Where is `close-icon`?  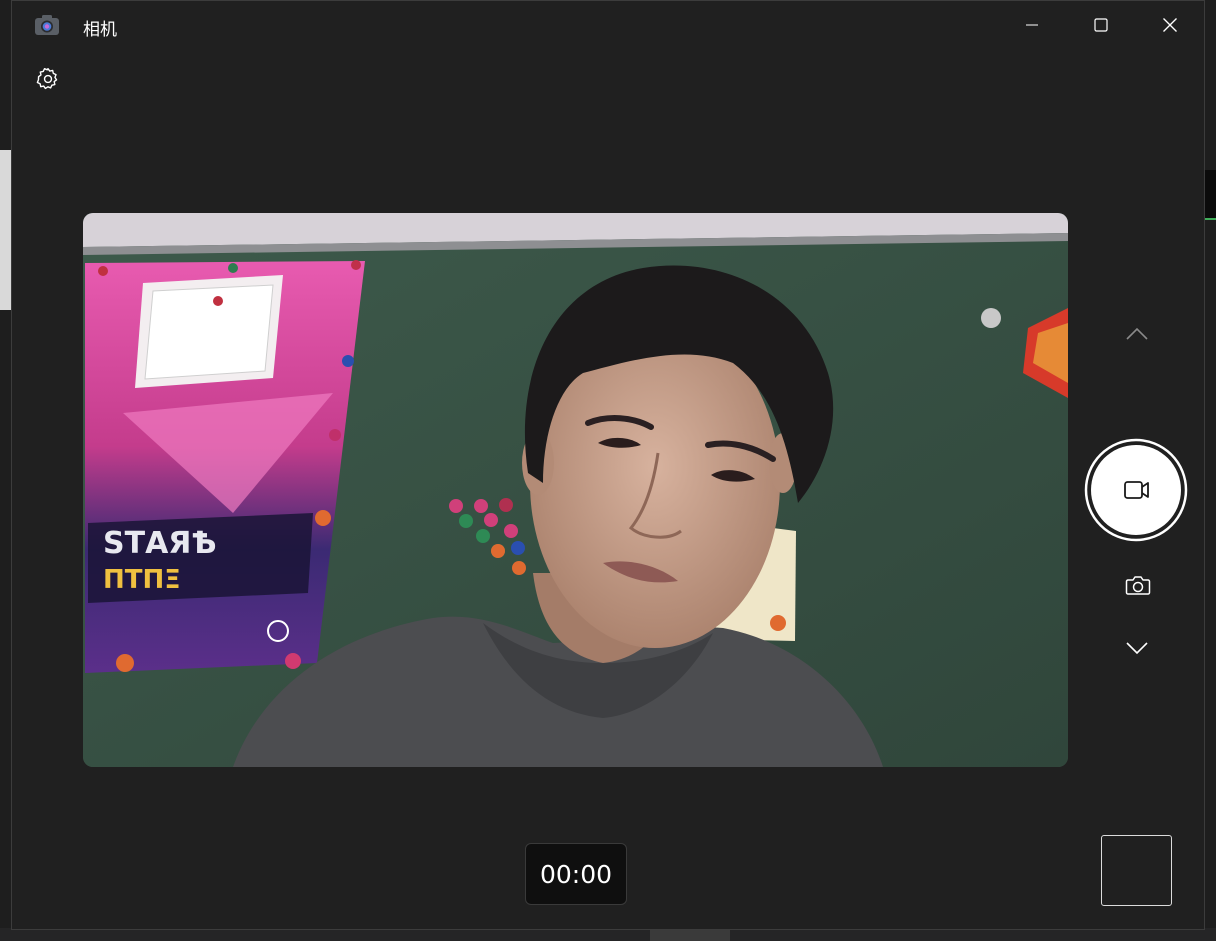 close-icon is located at coordinates (1170, 25).